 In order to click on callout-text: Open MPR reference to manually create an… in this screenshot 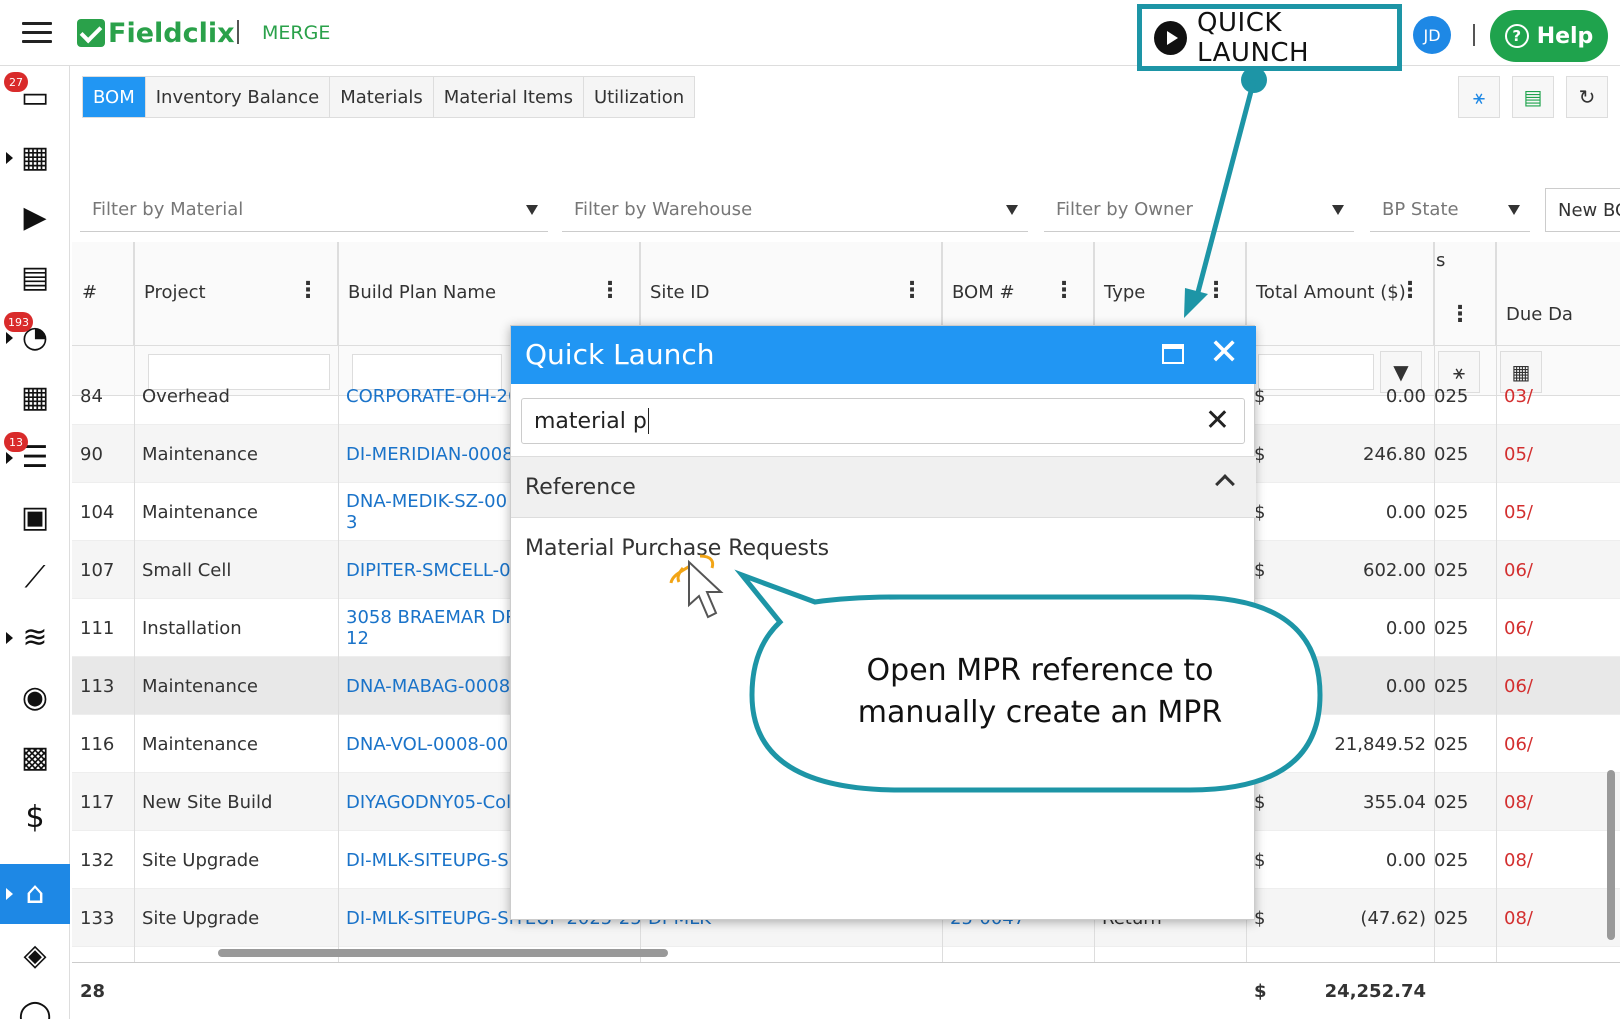, I will do `click(1040, 692)`.